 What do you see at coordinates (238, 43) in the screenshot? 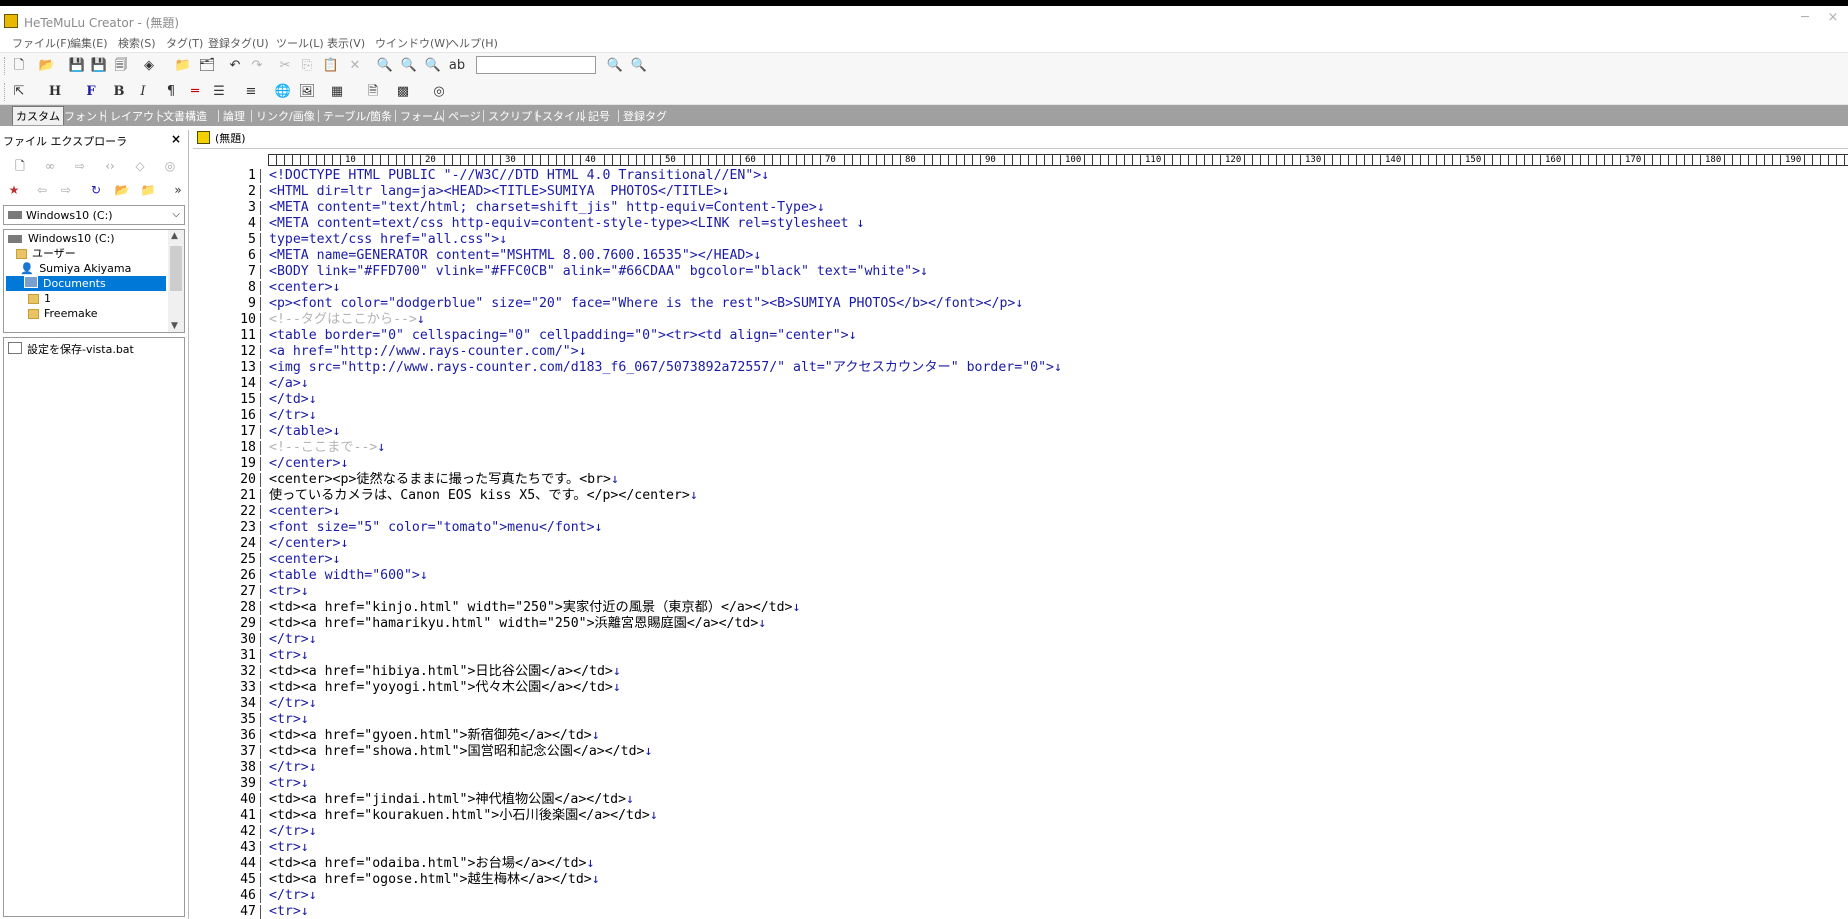
I see `menu-registered-tag: 登録タグ(U)` at bounding box center [238, 43].